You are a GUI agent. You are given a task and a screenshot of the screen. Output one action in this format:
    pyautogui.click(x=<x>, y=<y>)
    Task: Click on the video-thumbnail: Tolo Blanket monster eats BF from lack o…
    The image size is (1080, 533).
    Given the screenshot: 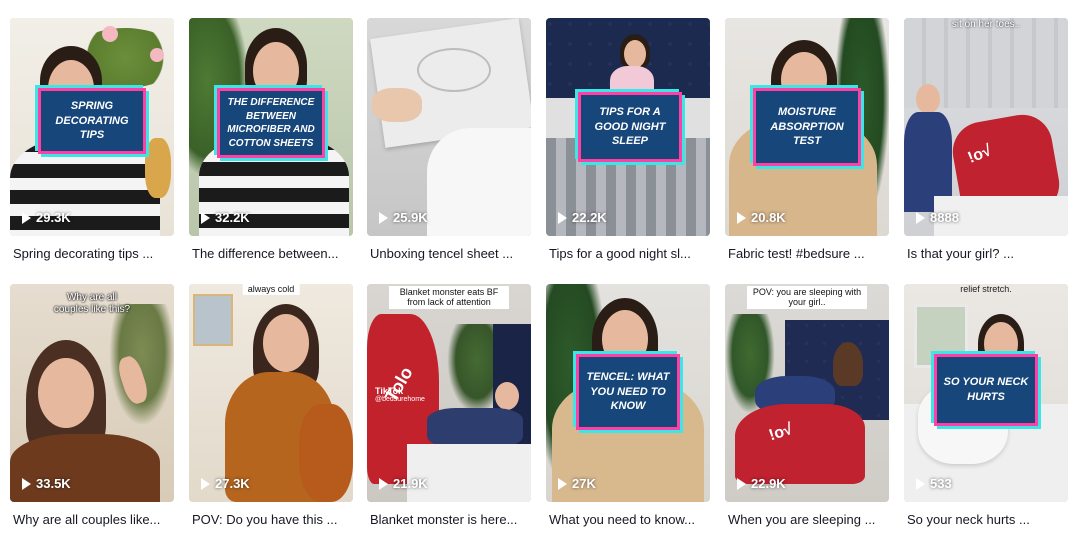 What is the action you would take?
    pyautogui.click(x=449, y=393)
    